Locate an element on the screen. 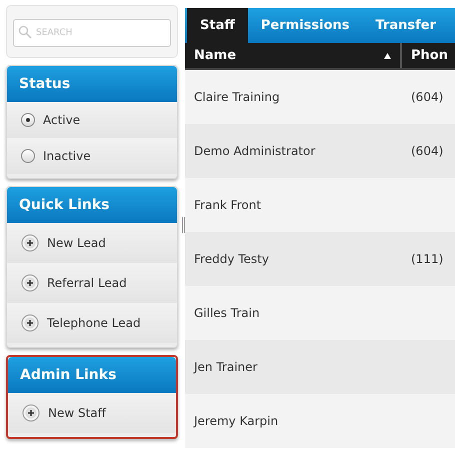  table-row: Demo Administrator (604) is located at coordinates (320, 151).